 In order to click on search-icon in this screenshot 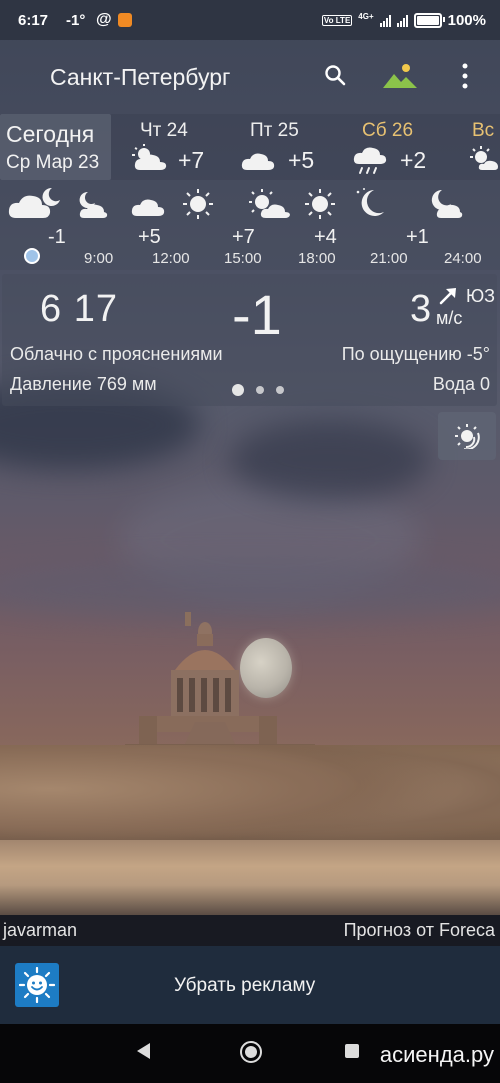, I will do `click(335, 75)`.